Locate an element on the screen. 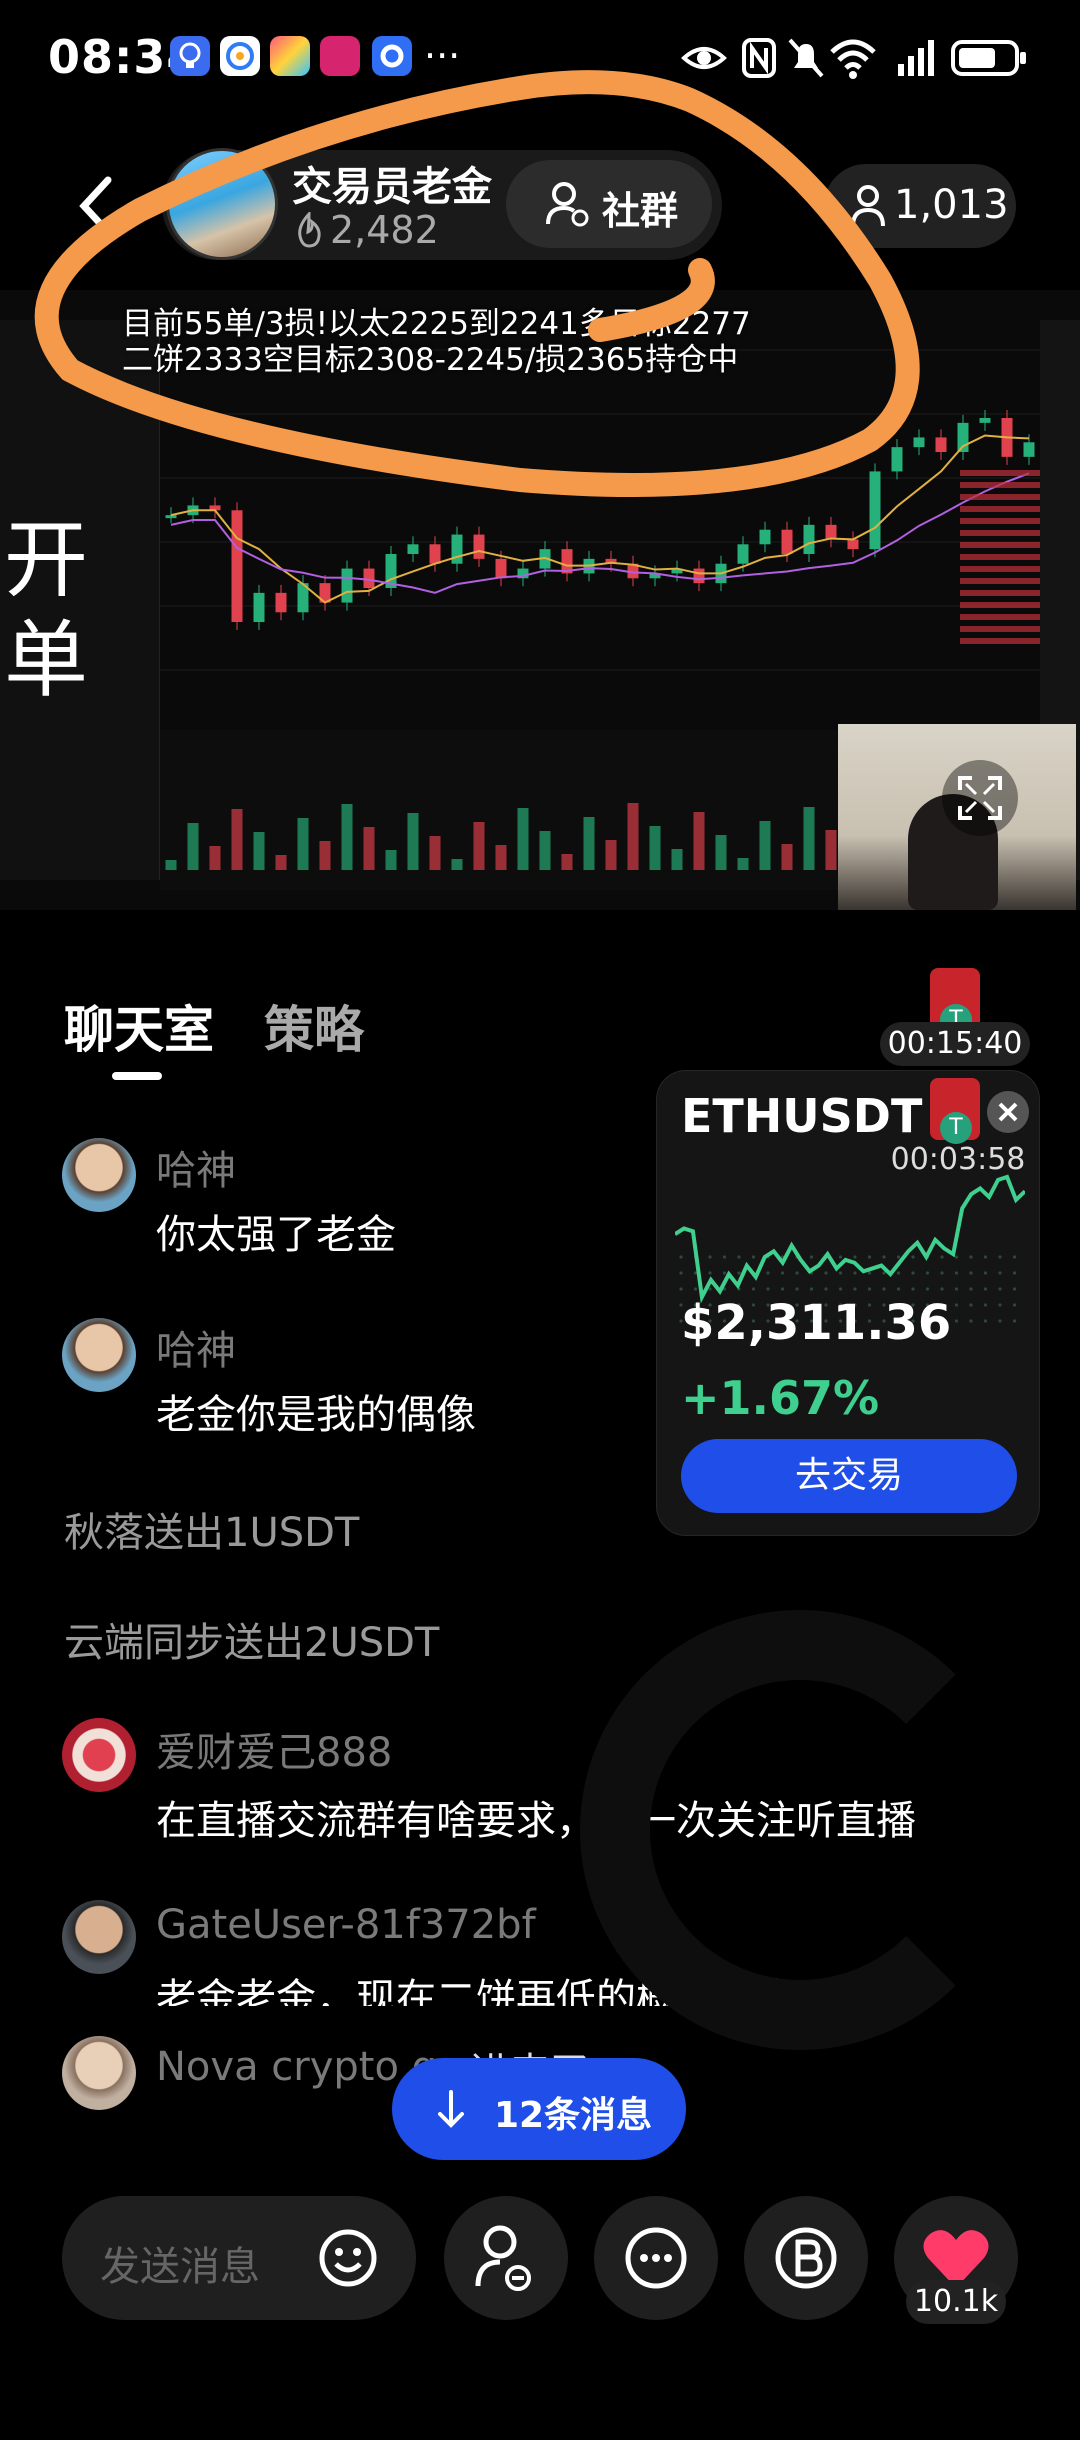 Image resolution: width=1080 pixels, height=2440 pixels. more-button is located at coordinates (656, 2258).